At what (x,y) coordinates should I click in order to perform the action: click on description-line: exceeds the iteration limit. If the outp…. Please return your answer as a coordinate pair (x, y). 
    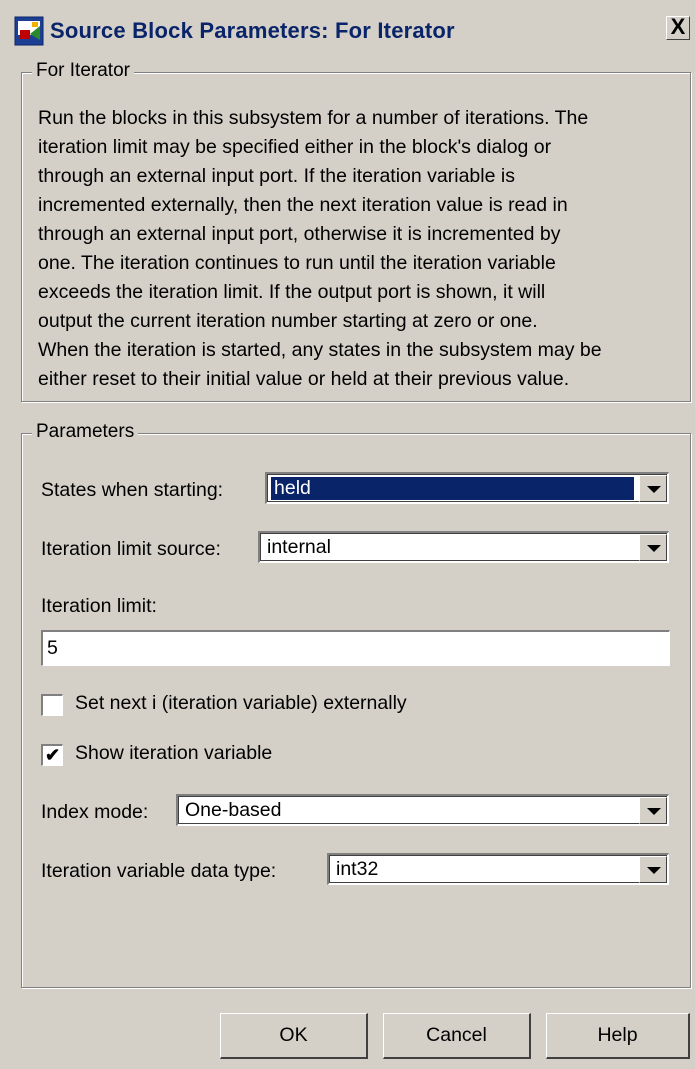
    Looking at the image, I should click on (292, 292).